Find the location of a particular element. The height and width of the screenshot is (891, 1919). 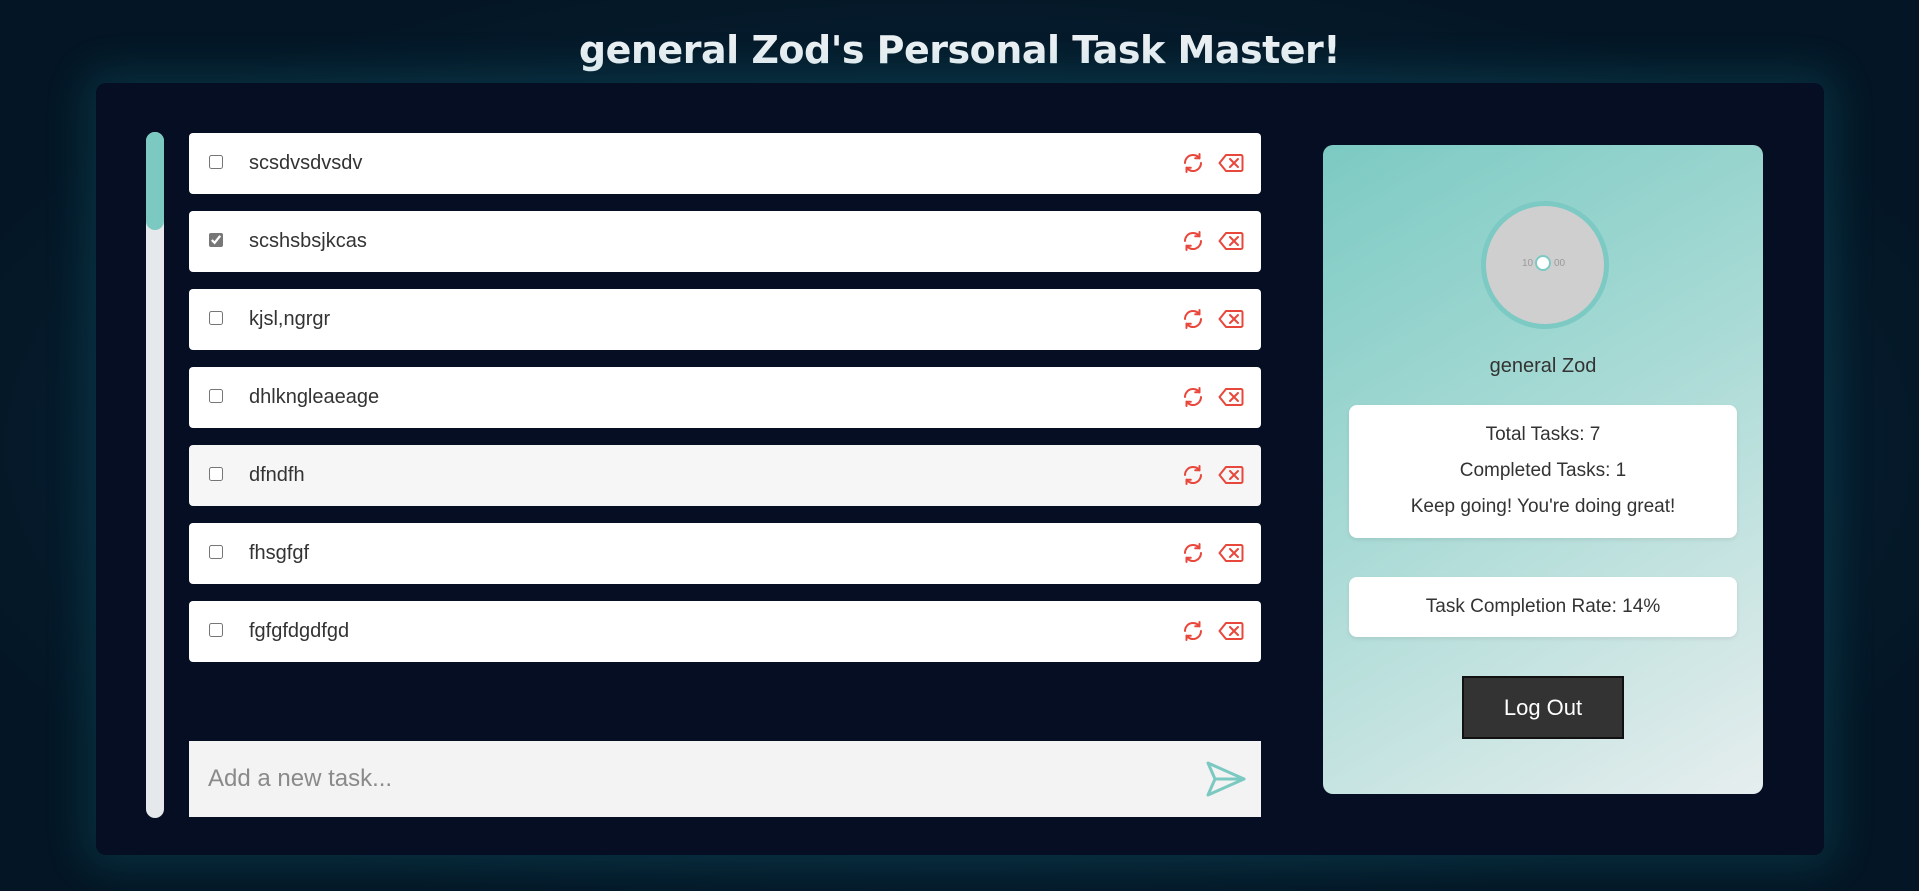

scrollbar-thumb is located at coordinates (155, 181).